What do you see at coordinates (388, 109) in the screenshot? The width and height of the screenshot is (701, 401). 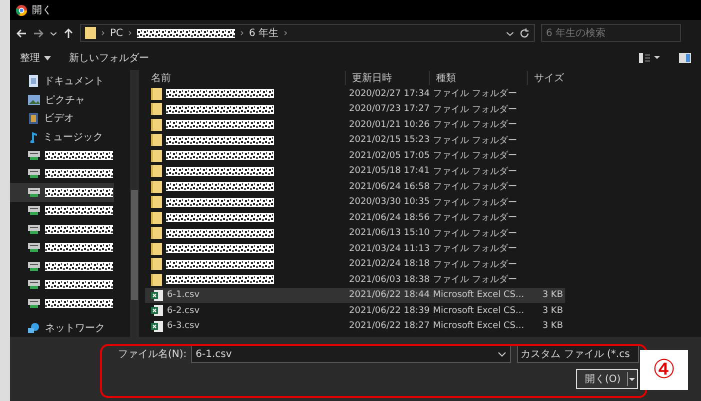 I see `modified-date: 2020/07/23 17:27` at bounding box center [388, 109].